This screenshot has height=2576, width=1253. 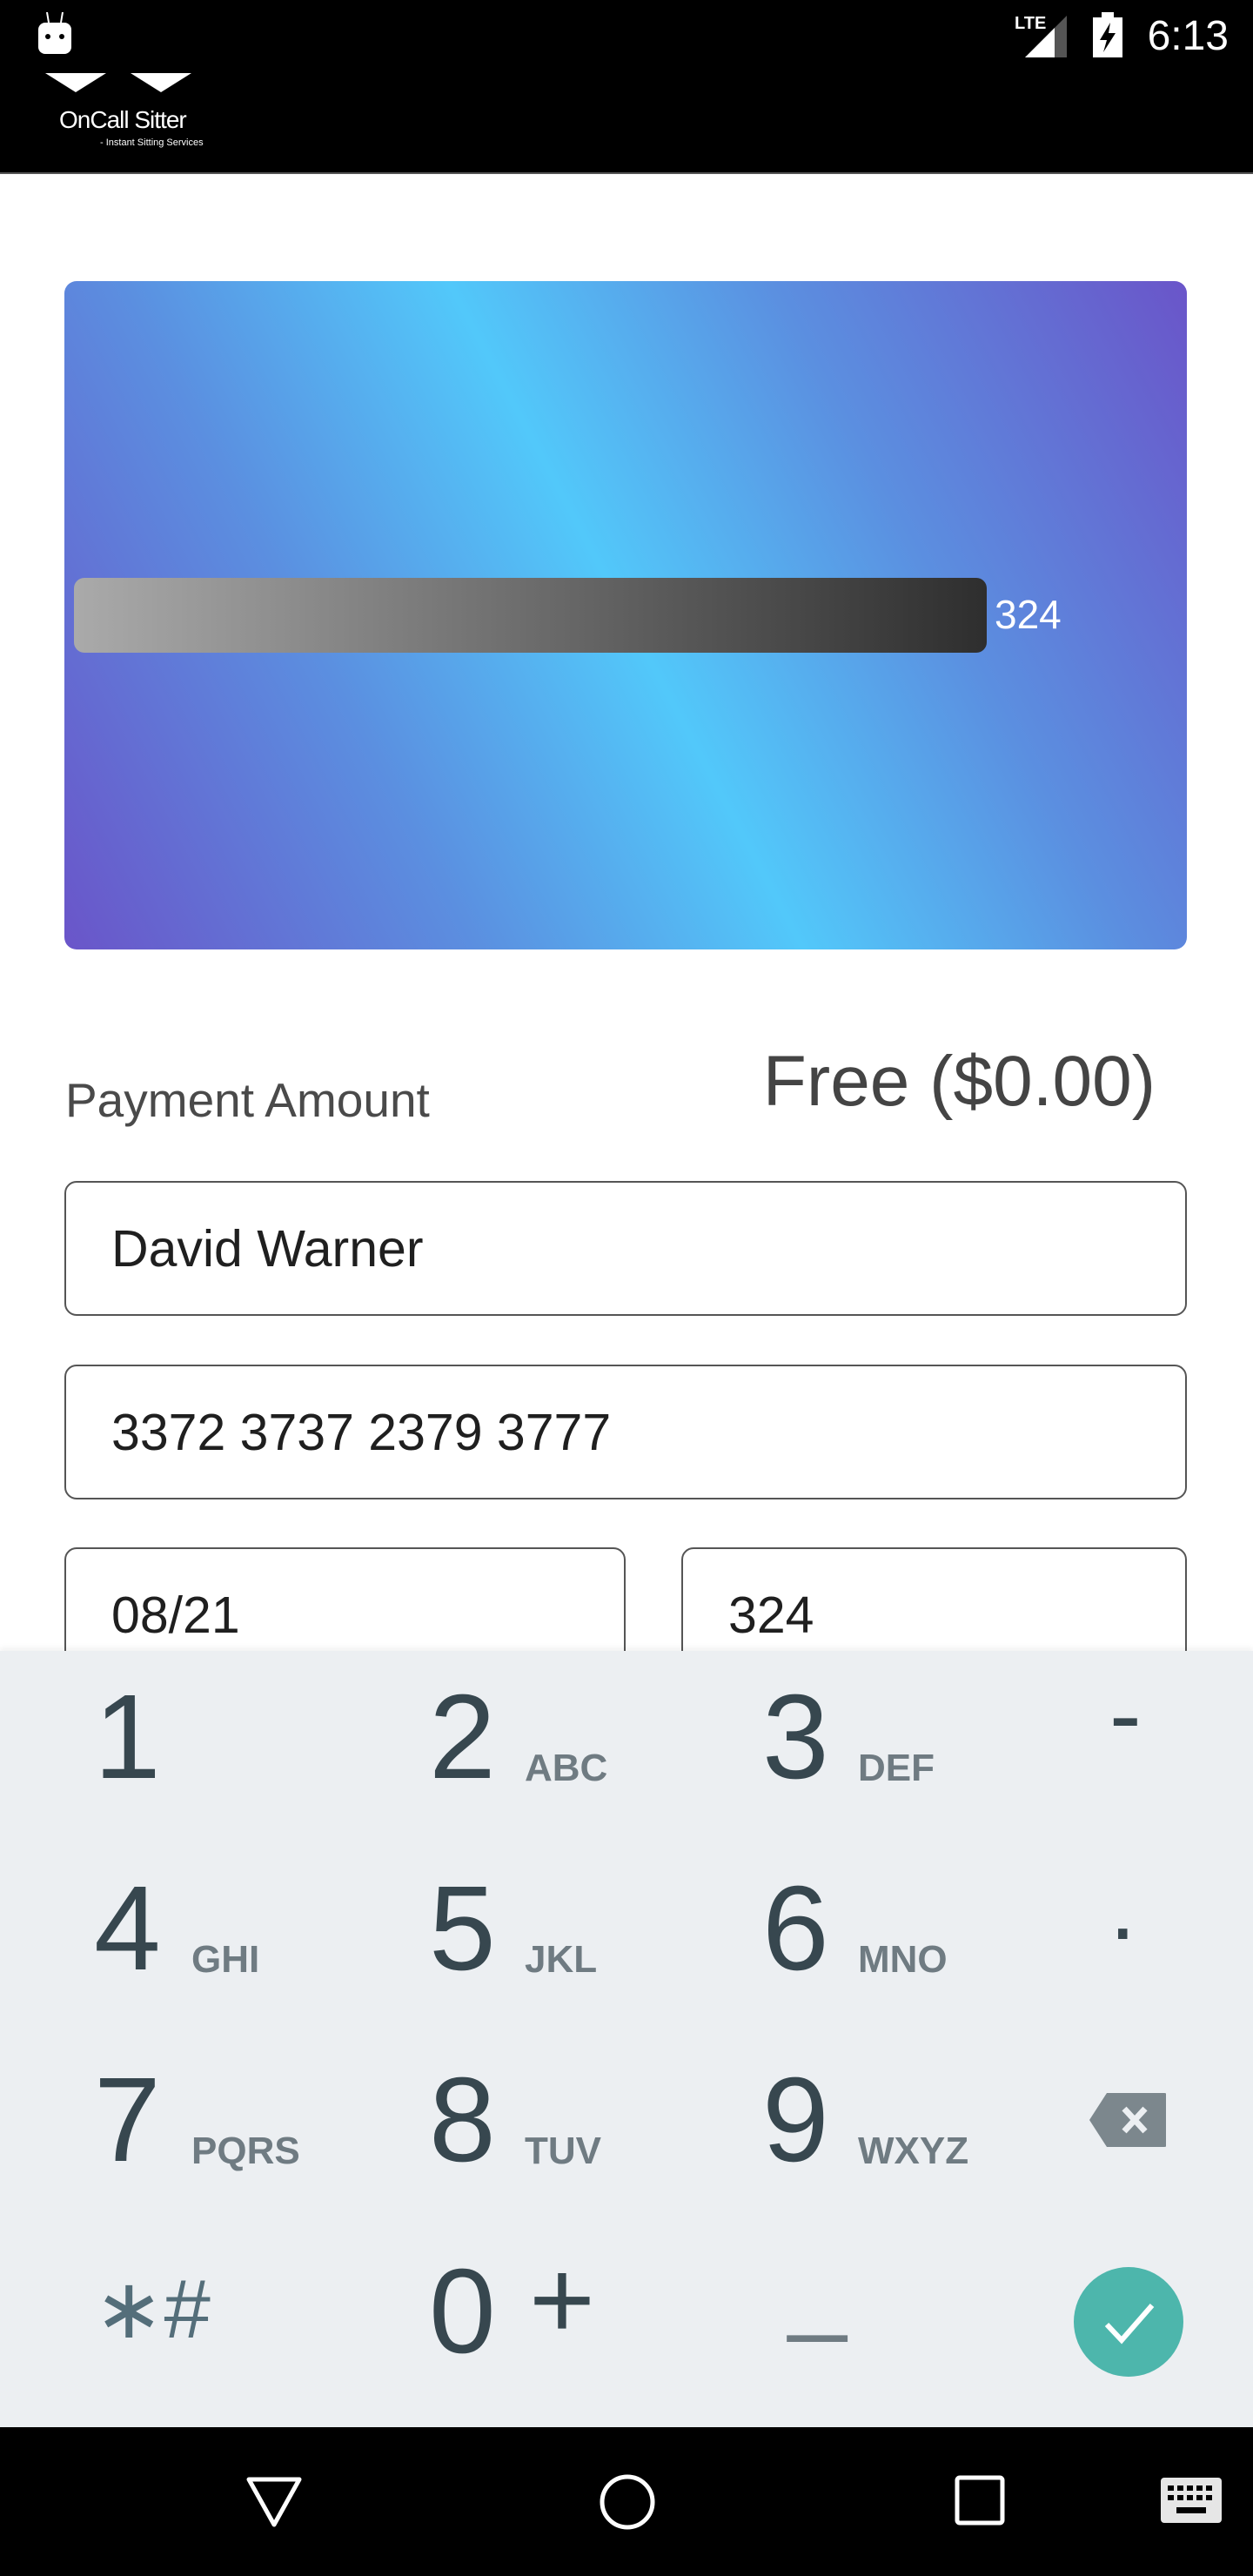 I want to click on key-digit: 9, so click(x=795, y=2120).